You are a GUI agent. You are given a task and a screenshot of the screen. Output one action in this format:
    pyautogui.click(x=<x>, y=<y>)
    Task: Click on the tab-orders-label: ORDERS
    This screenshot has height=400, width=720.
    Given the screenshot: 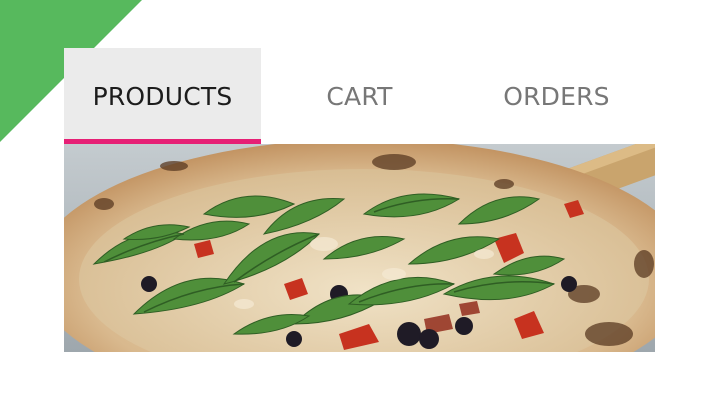 What is the action you would take?
    pyautogui.click(x=556, y=96)
    